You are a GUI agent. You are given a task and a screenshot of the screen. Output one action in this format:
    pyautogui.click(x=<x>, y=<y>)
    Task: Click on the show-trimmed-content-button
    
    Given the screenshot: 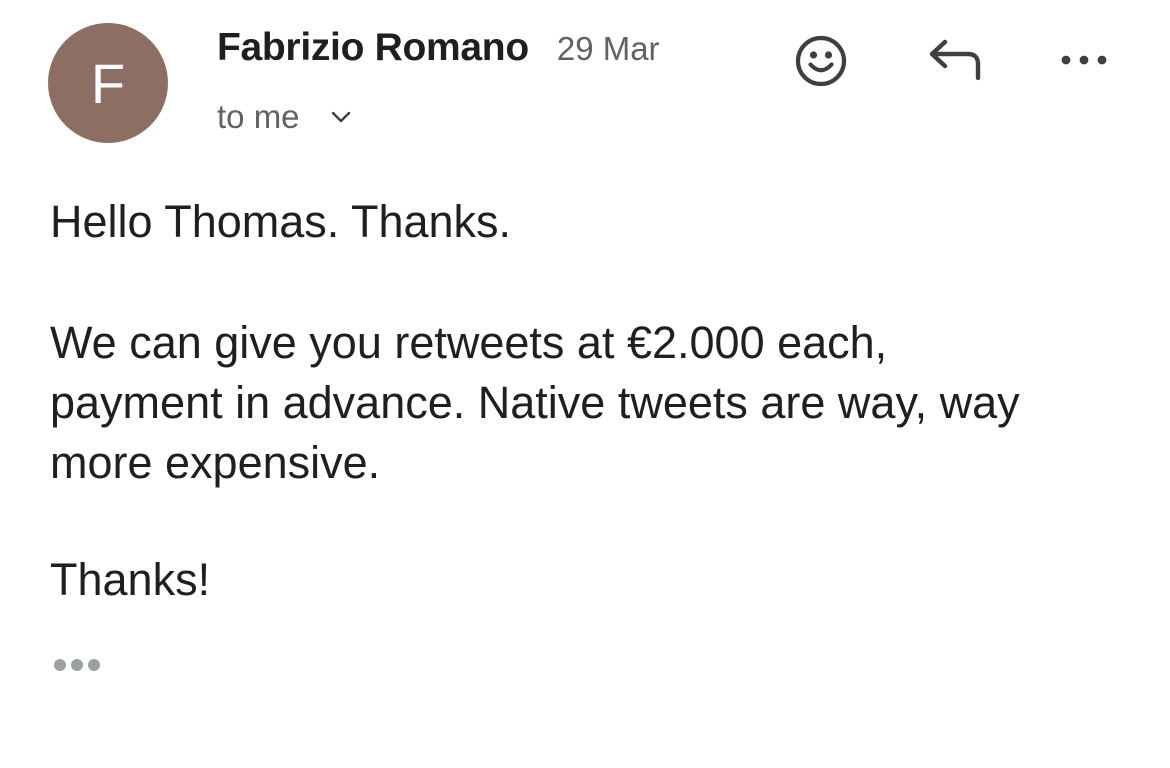 What is the action you would take?
    pyautogui.click(x=77, y=665)
    